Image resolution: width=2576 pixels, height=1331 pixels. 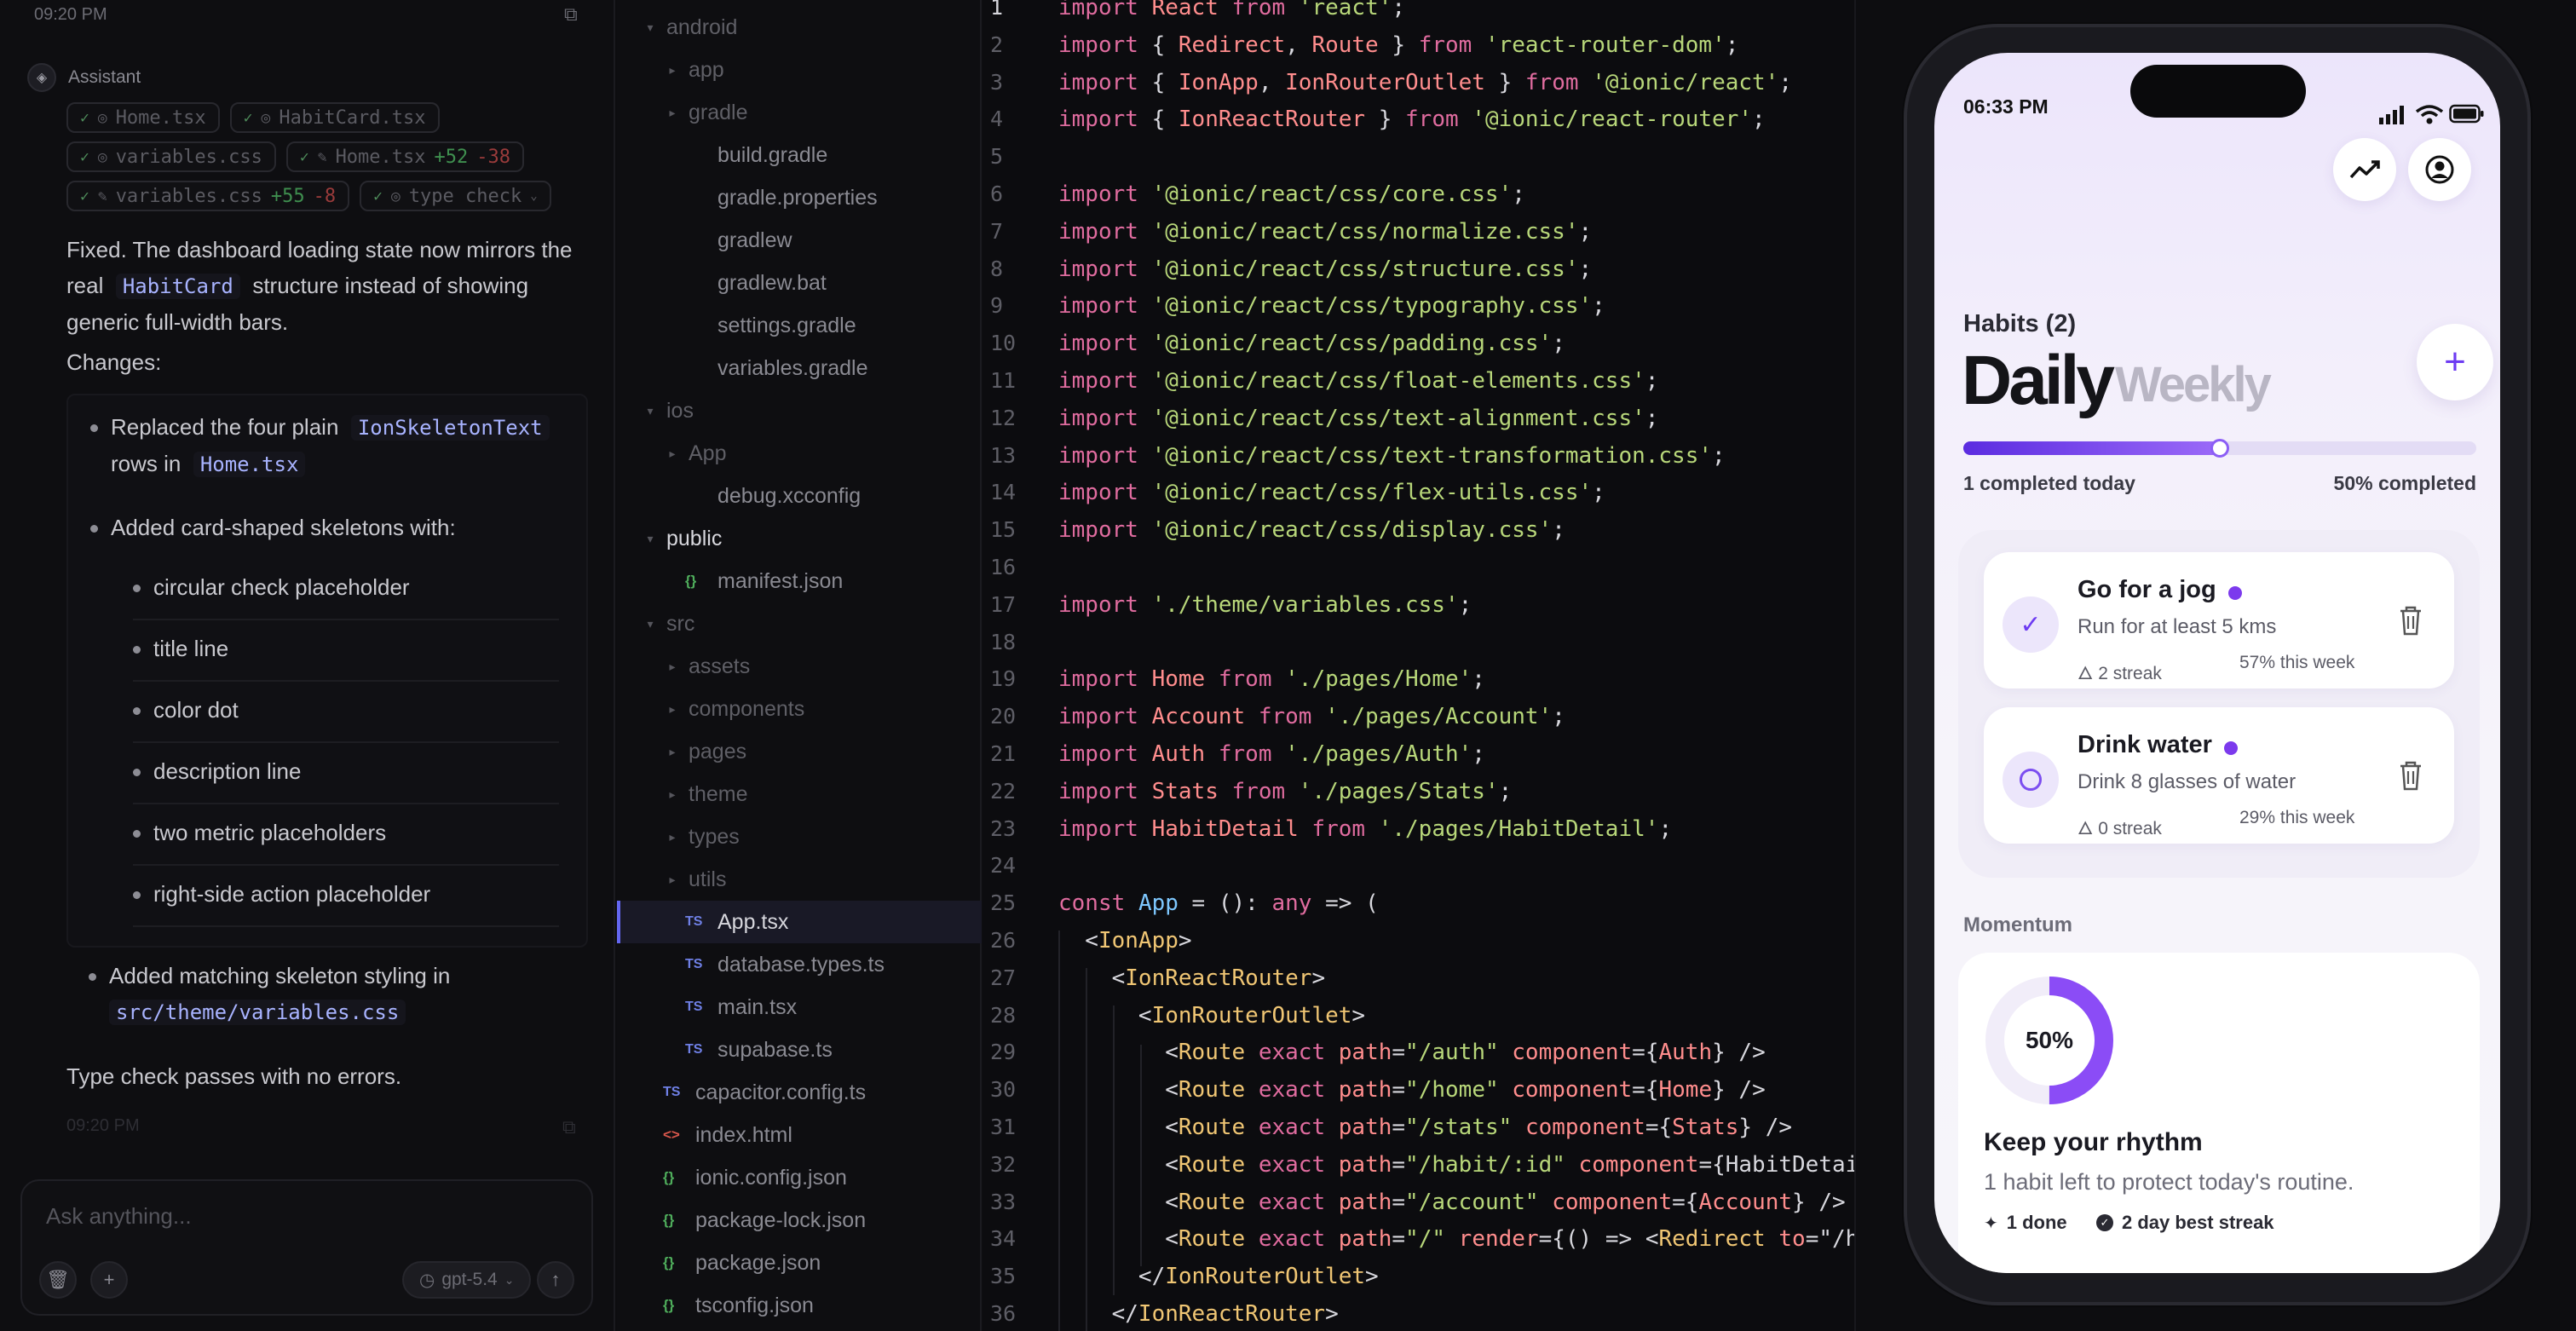 What do you see at coordinates (775, 1049) in the screenshot?
I see `tree-item-label: supabase.ts` at bounding box center [775, 1049].